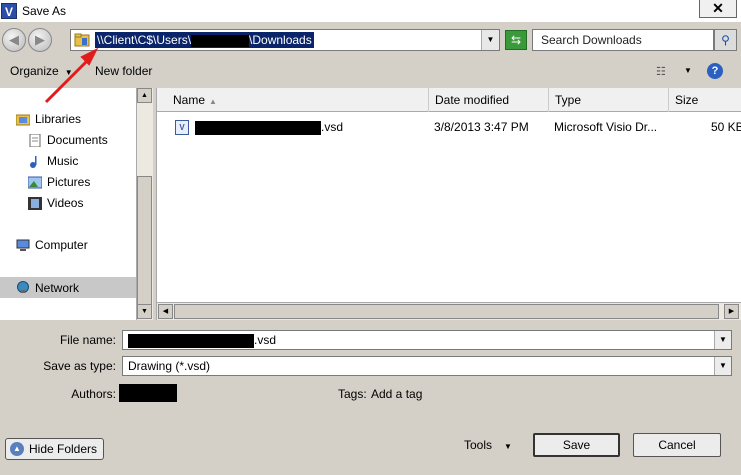 This screenshot has height=475, width=741. What do you see at coordinates (688, 70) in the screenshot?
I see `view-dropdown-icon: ▼` at bounding box center [688, 70].